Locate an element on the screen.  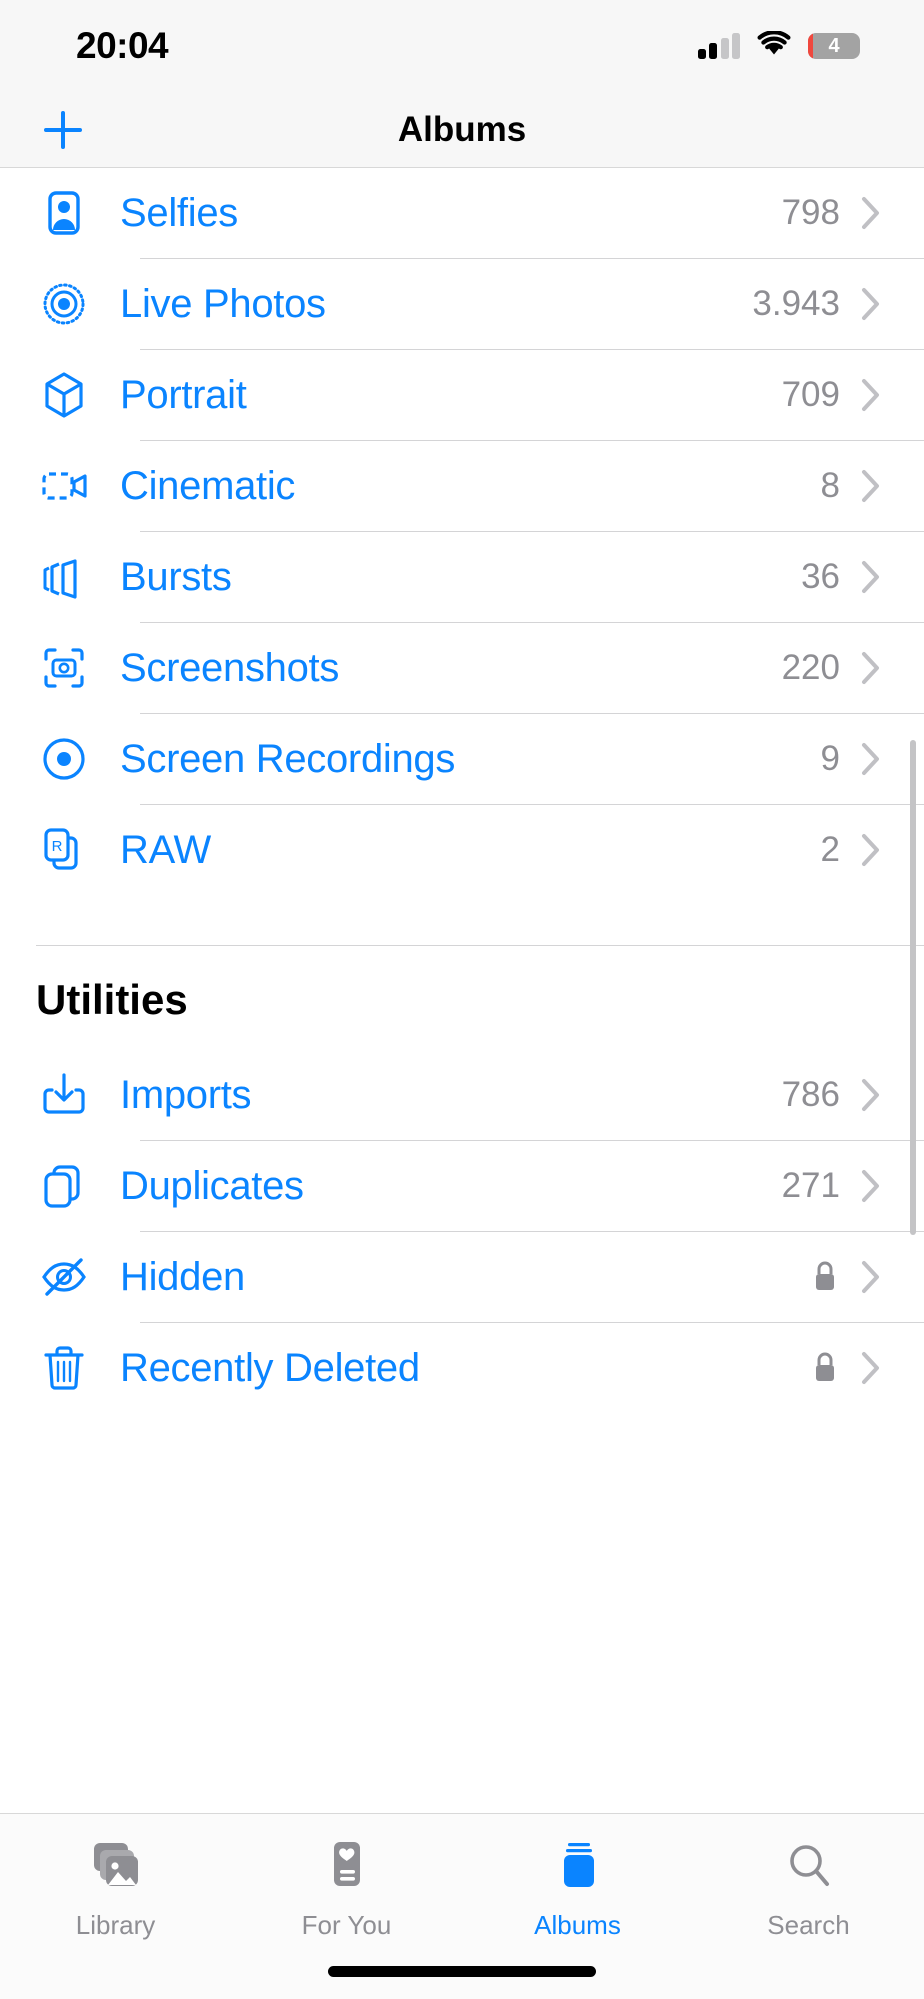
list-item-count: 786 is located at coordinates (810, 1094).